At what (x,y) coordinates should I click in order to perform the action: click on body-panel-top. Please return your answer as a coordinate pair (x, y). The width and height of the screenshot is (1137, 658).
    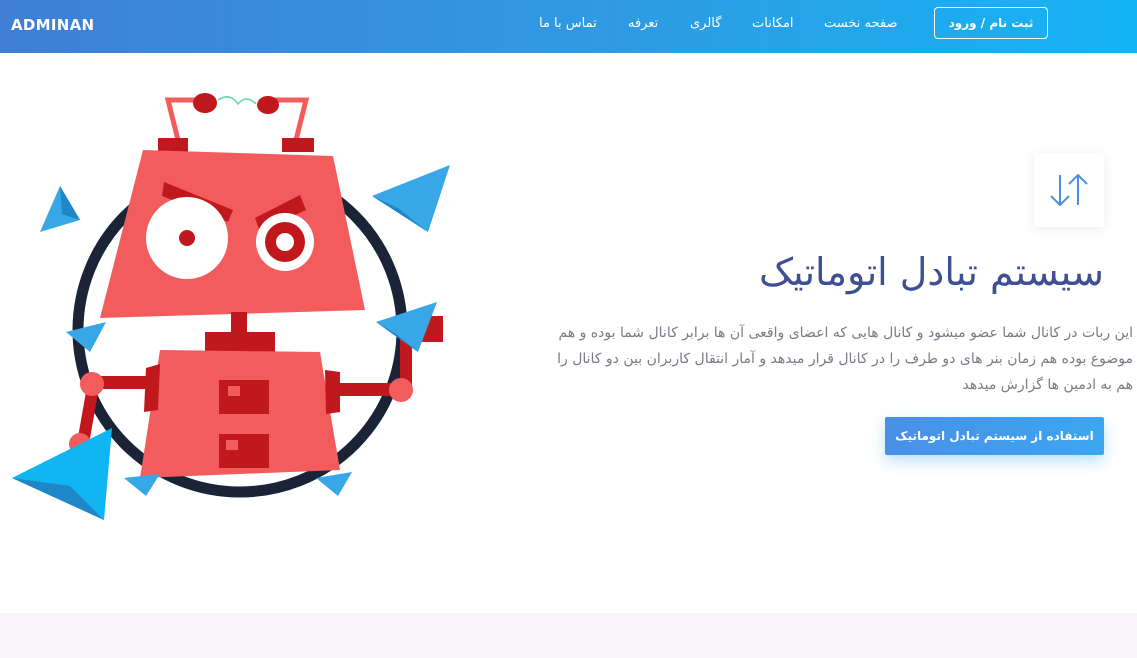
    Looking at the image, I should click on (244, 397).